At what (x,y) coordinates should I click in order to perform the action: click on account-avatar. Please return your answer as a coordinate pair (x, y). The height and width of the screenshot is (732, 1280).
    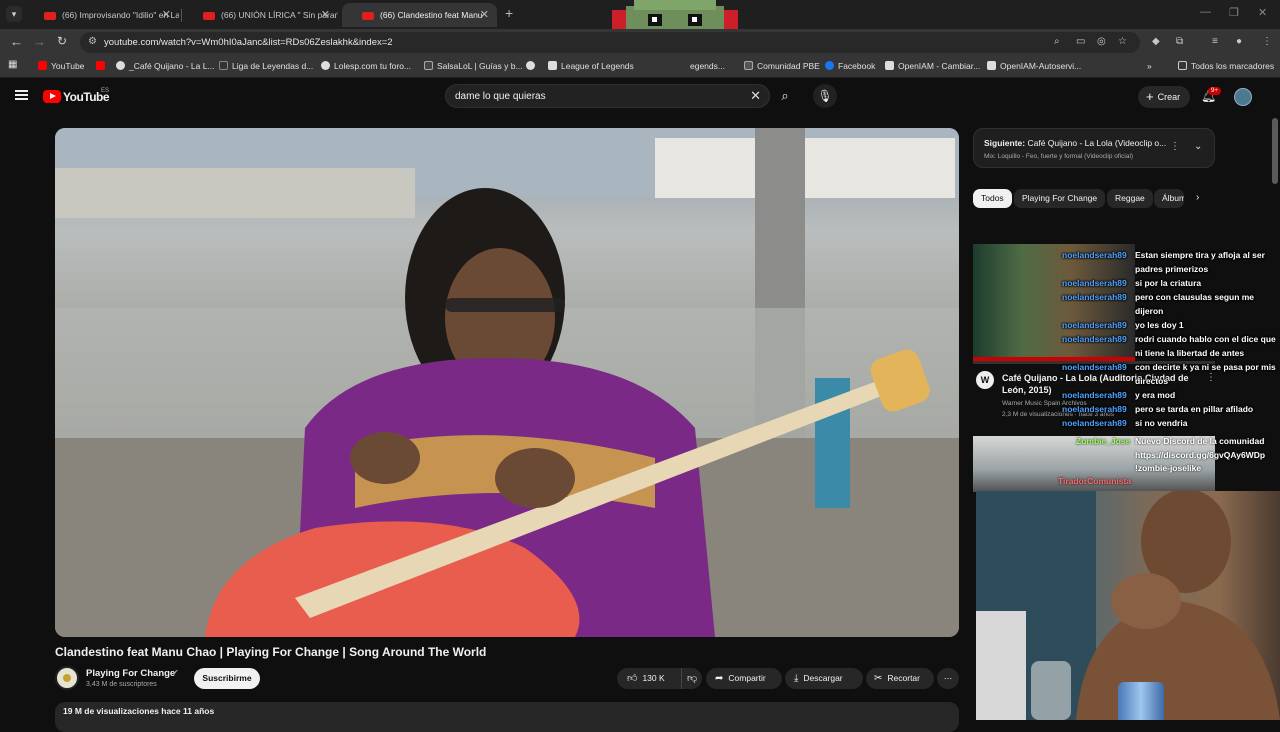
    Looking at the image, I should click on (1243, 97).